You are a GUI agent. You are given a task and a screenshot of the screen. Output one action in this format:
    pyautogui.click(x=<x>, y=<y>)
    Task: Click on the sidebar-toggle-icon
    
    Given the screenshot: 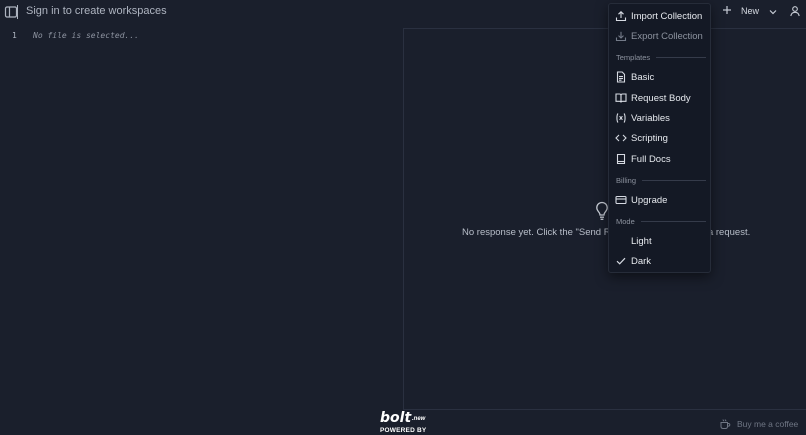 What is the action you would take?
    pyautogui.click(x=11, y=12)
    